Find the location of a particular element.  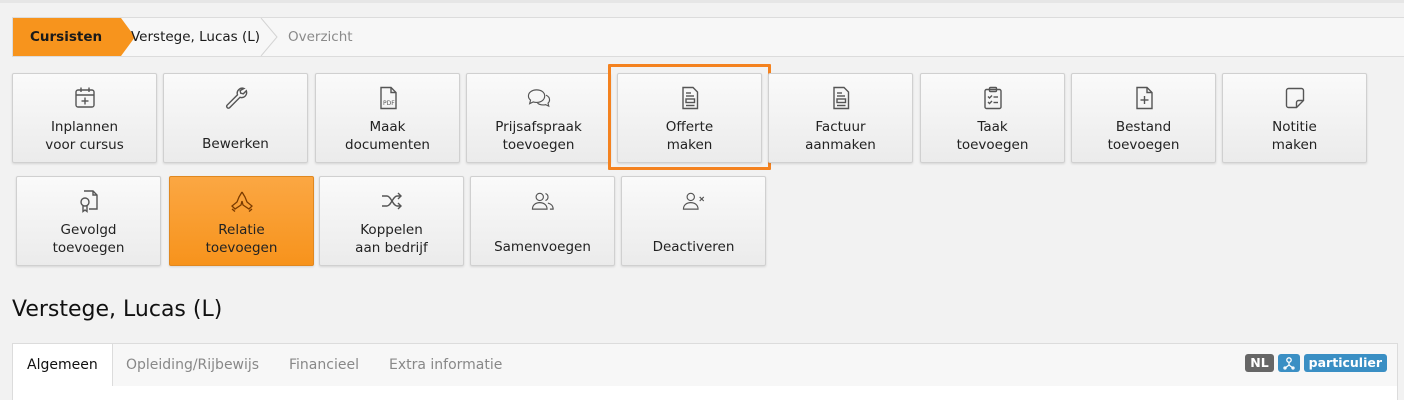

bewerken-button: Bewerken is located at coordinates (235, 118).